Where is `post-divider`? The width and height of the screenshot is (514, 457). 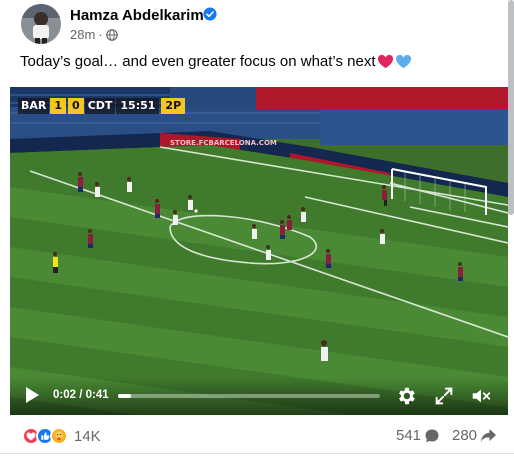 post-divider is located at coordinates (257, 453).